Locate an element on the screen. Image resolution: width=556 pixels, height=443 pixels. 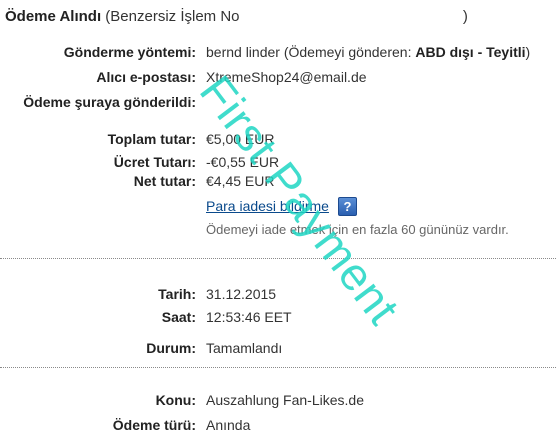
email-value: XtremeShop24@email.de is located at coordinates (286, 77).